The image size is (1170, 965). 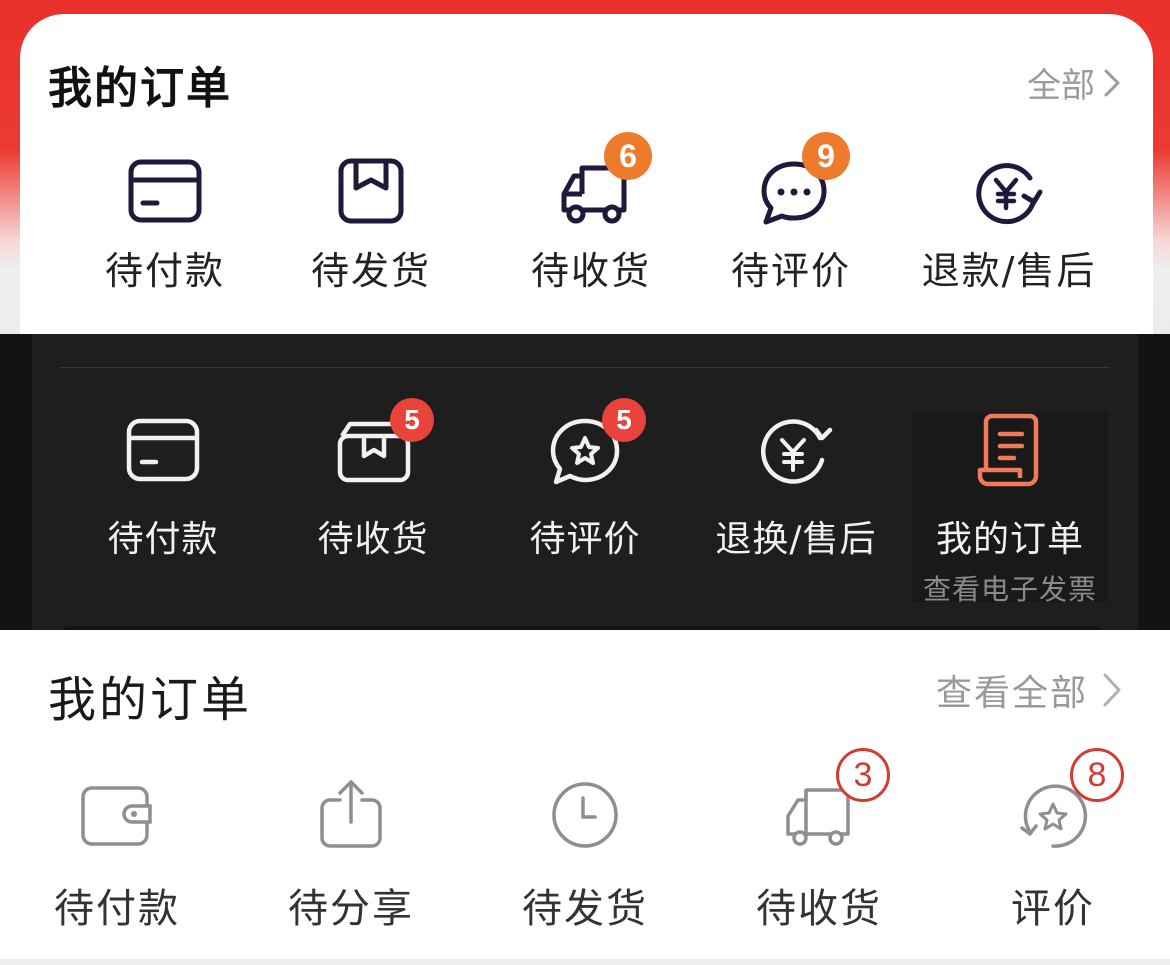 What do you see at coordinates (1053, 909) in the screenshot?
I see `order-item-label: 评价` at bounding box center [1053, 909].